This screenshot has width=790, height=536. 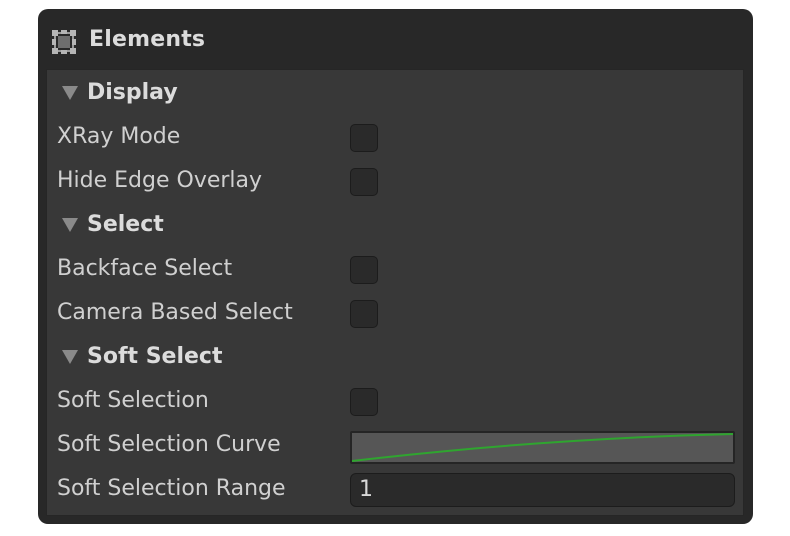 I want to click on camera-based-select-label: Camera Based Select, so click(x=175, y=312).